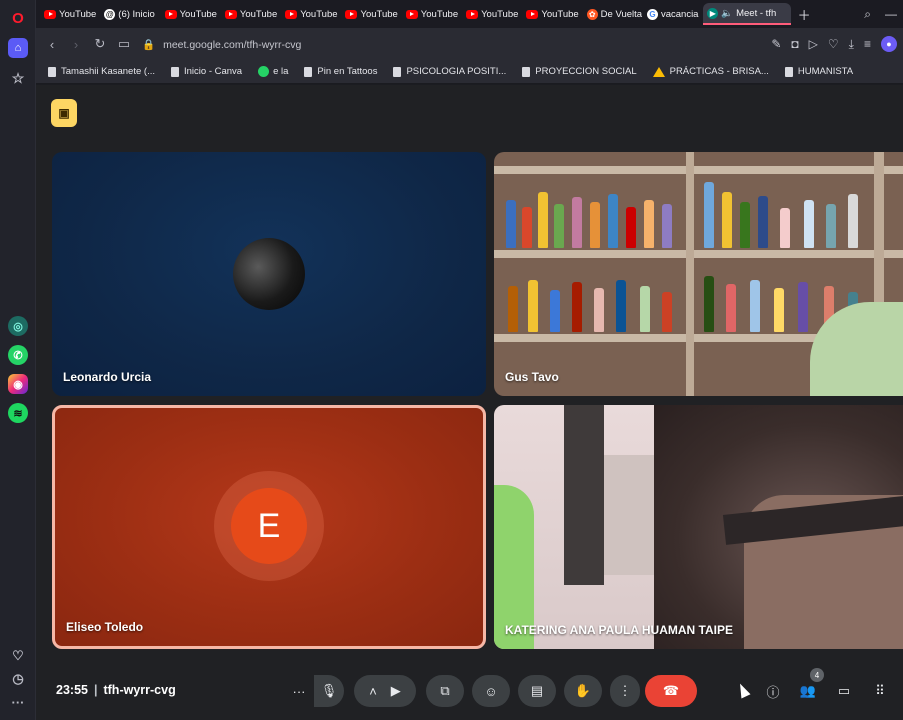  I want to click on info-icon: ⓘ, so click(773, 692).